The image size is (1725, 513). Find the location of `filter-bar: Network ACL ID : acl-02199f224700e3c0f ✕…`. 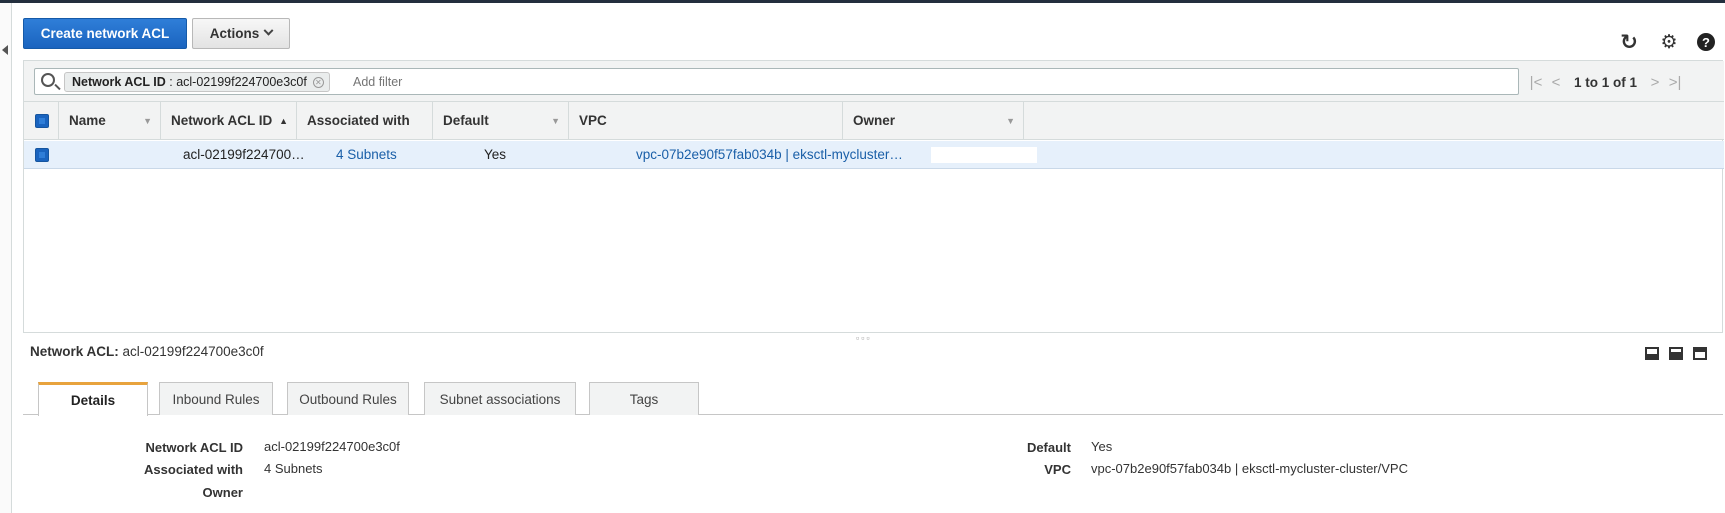

filter-bar: Network ACL ID : acl-02199f224700e3c0f ✕… is located at coordinates (874, 81).